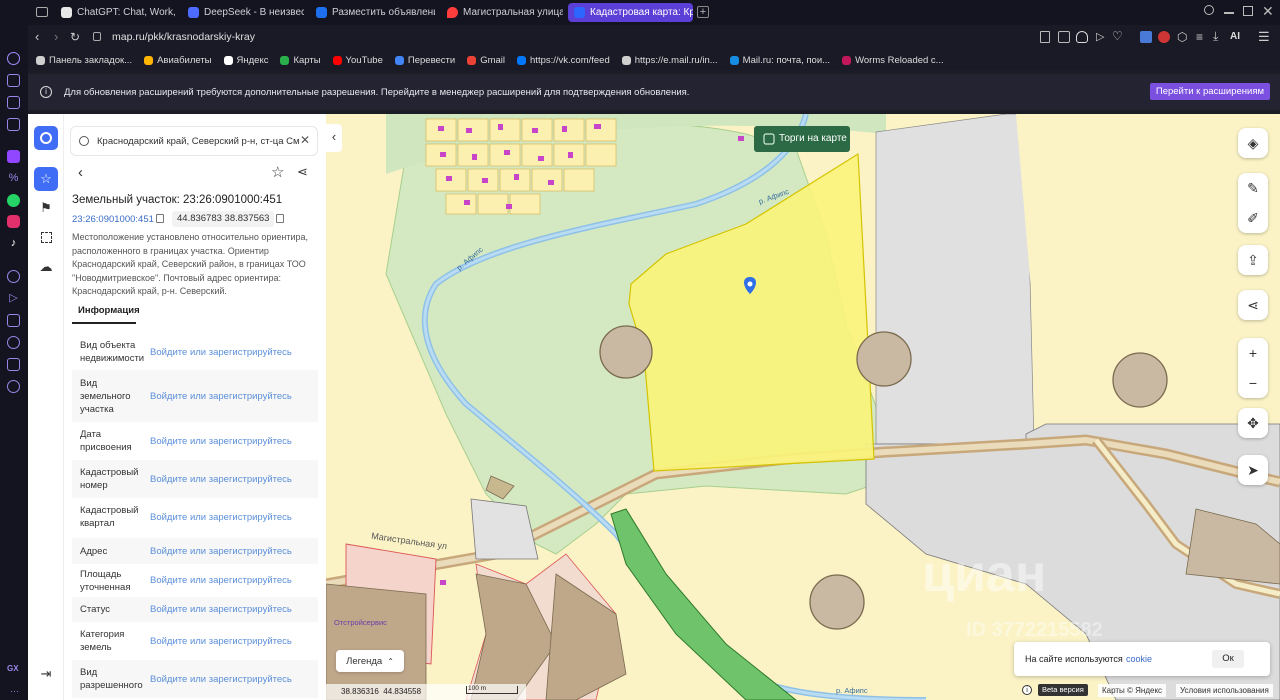 Image resolution: width=1280 pixels, height=700 pixels. I want to click on tab-information: Информация, so click(109, 310).